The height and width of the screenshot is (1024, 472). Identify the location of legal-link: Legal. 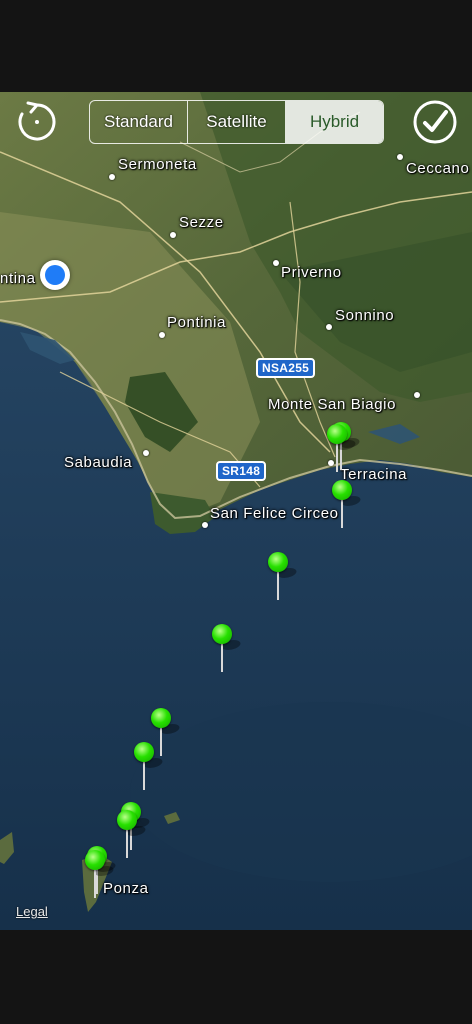
(32, 911).